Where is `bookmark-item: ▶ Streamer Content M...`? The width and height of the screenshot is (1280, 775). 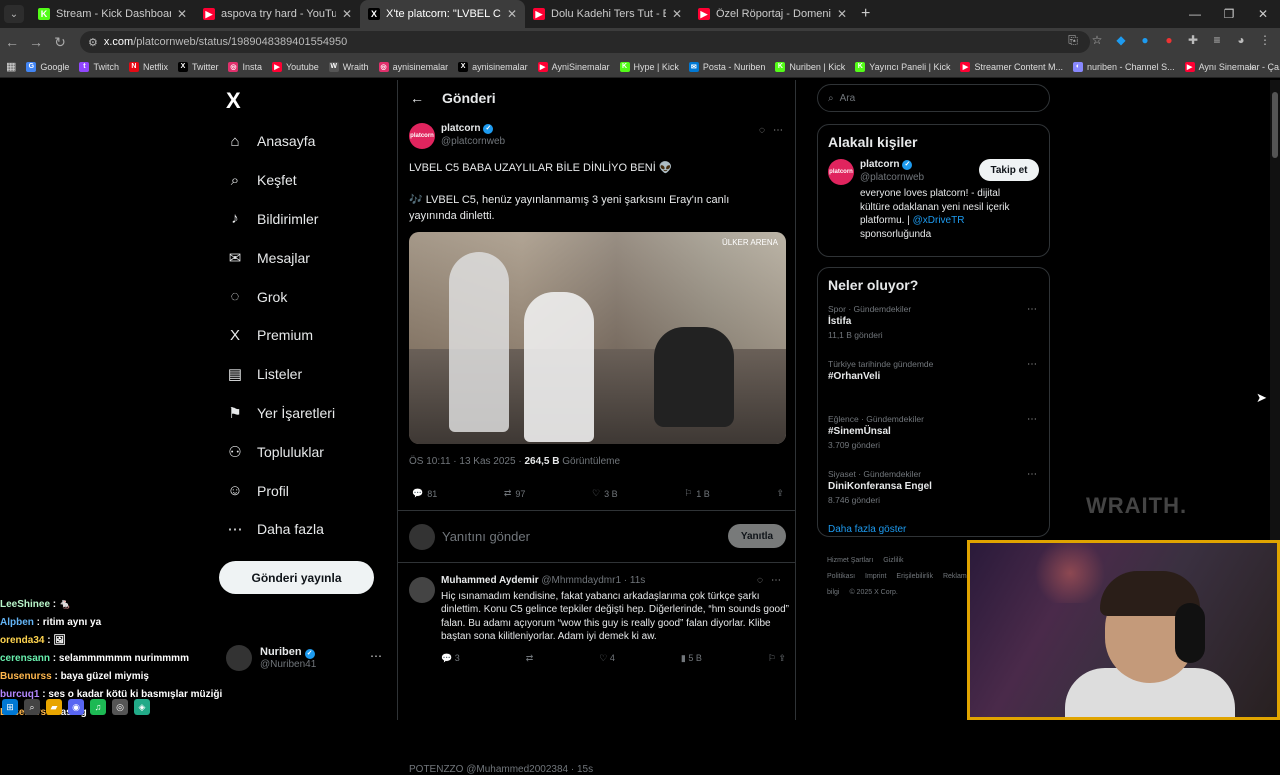
bookmark-item: ▶ Streamer Content M... is located at coordinates (1011, 66).